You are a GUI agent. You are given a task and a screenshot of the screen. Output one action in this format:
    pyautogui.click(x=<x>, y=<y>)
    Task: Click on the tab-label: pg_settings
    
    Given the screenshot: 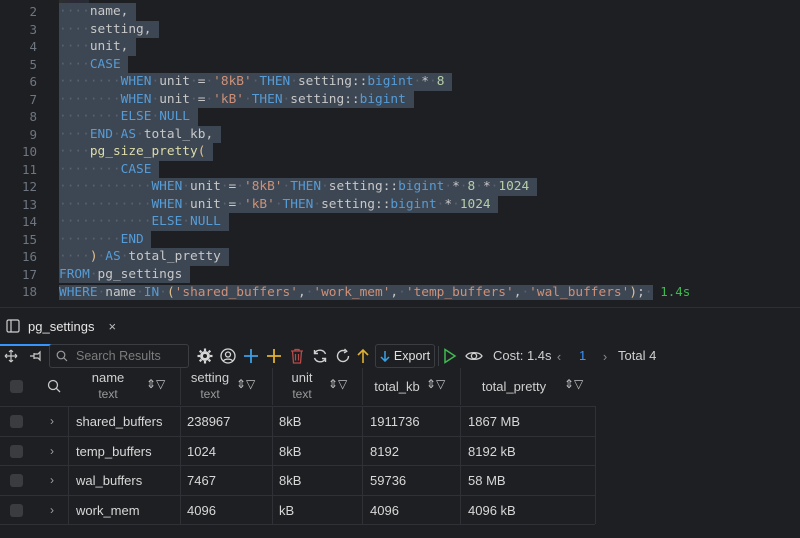 What is the action you would take?
    pyautogui.click(x=61, y=326)
    